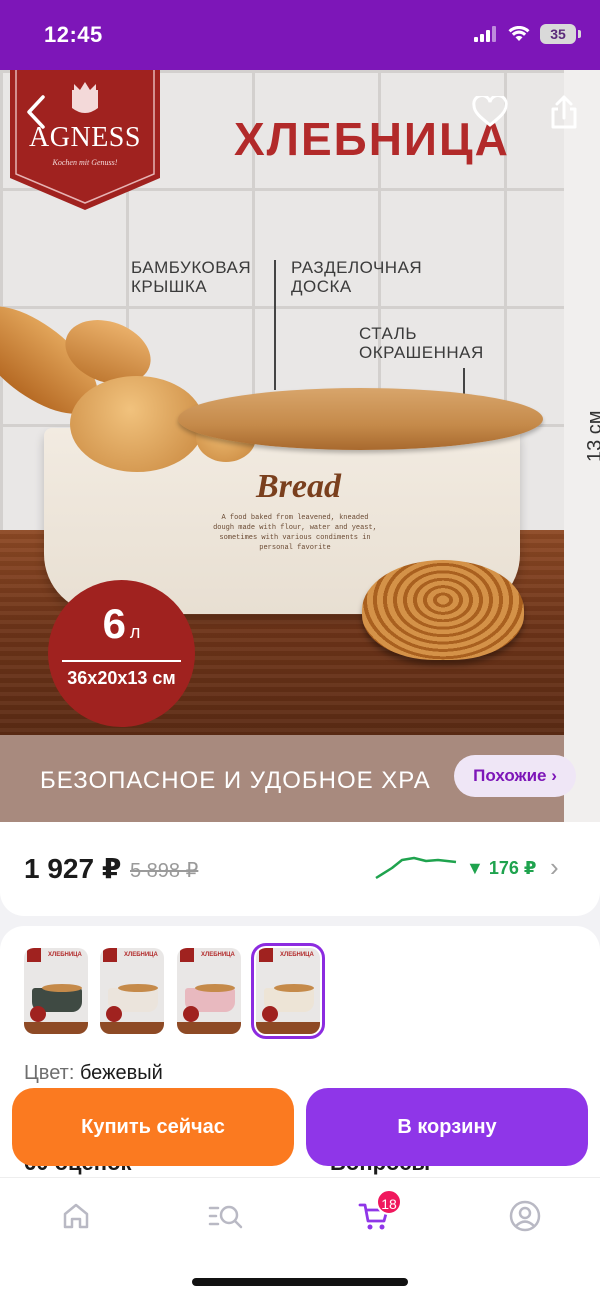 The width and height of the screenshot is (600, 1297). Describe the element at coordinates (73, 34) in the screenshot. I see `status-time: 12:45` at that location.